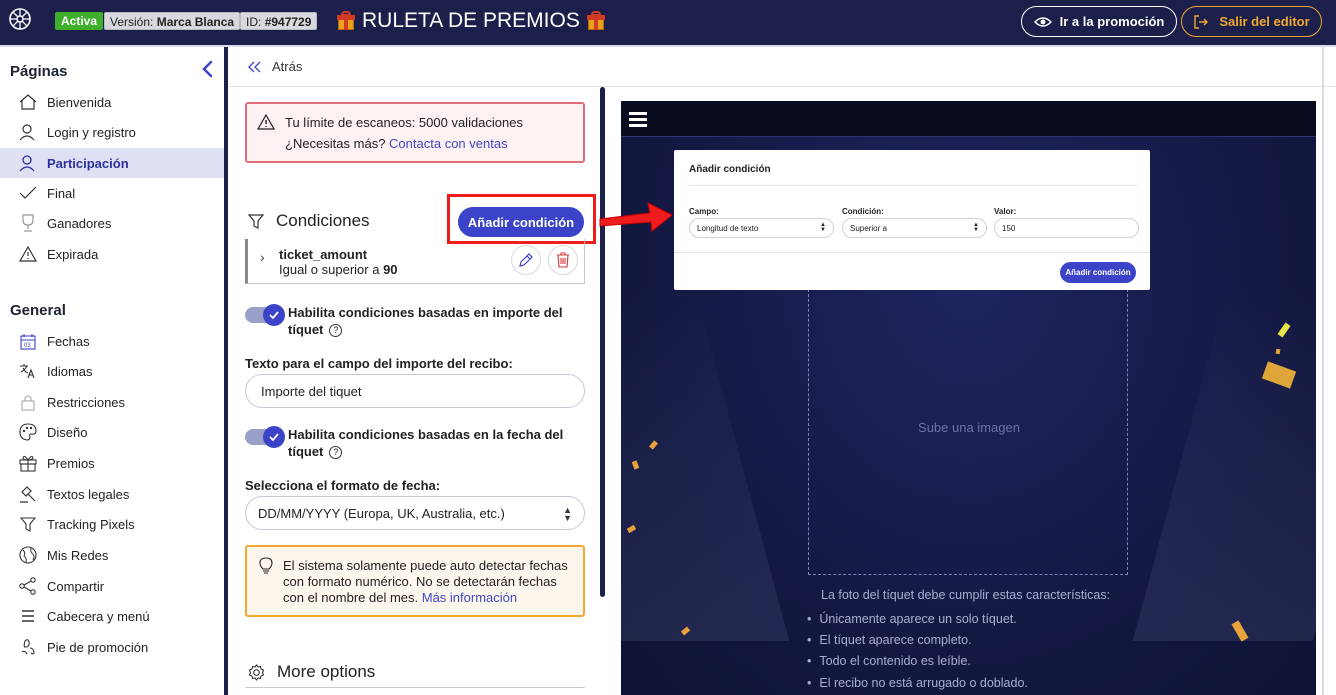 The width and height of the screenshot is (1336, 695). I want to click on sidebar-item-final: Final, so click(112, 193).